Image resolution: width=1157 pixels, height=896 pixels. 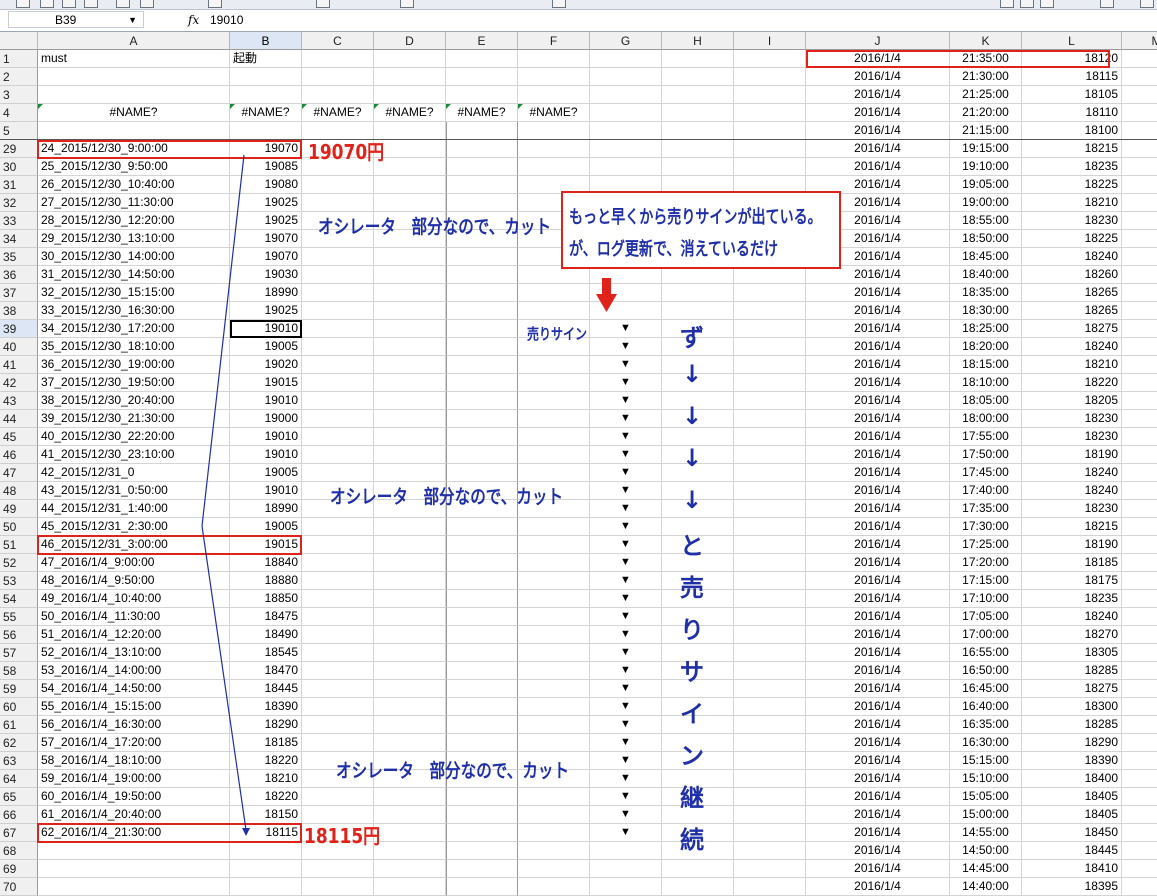 I want to click on cell-i54, so click(x=770, y=599).